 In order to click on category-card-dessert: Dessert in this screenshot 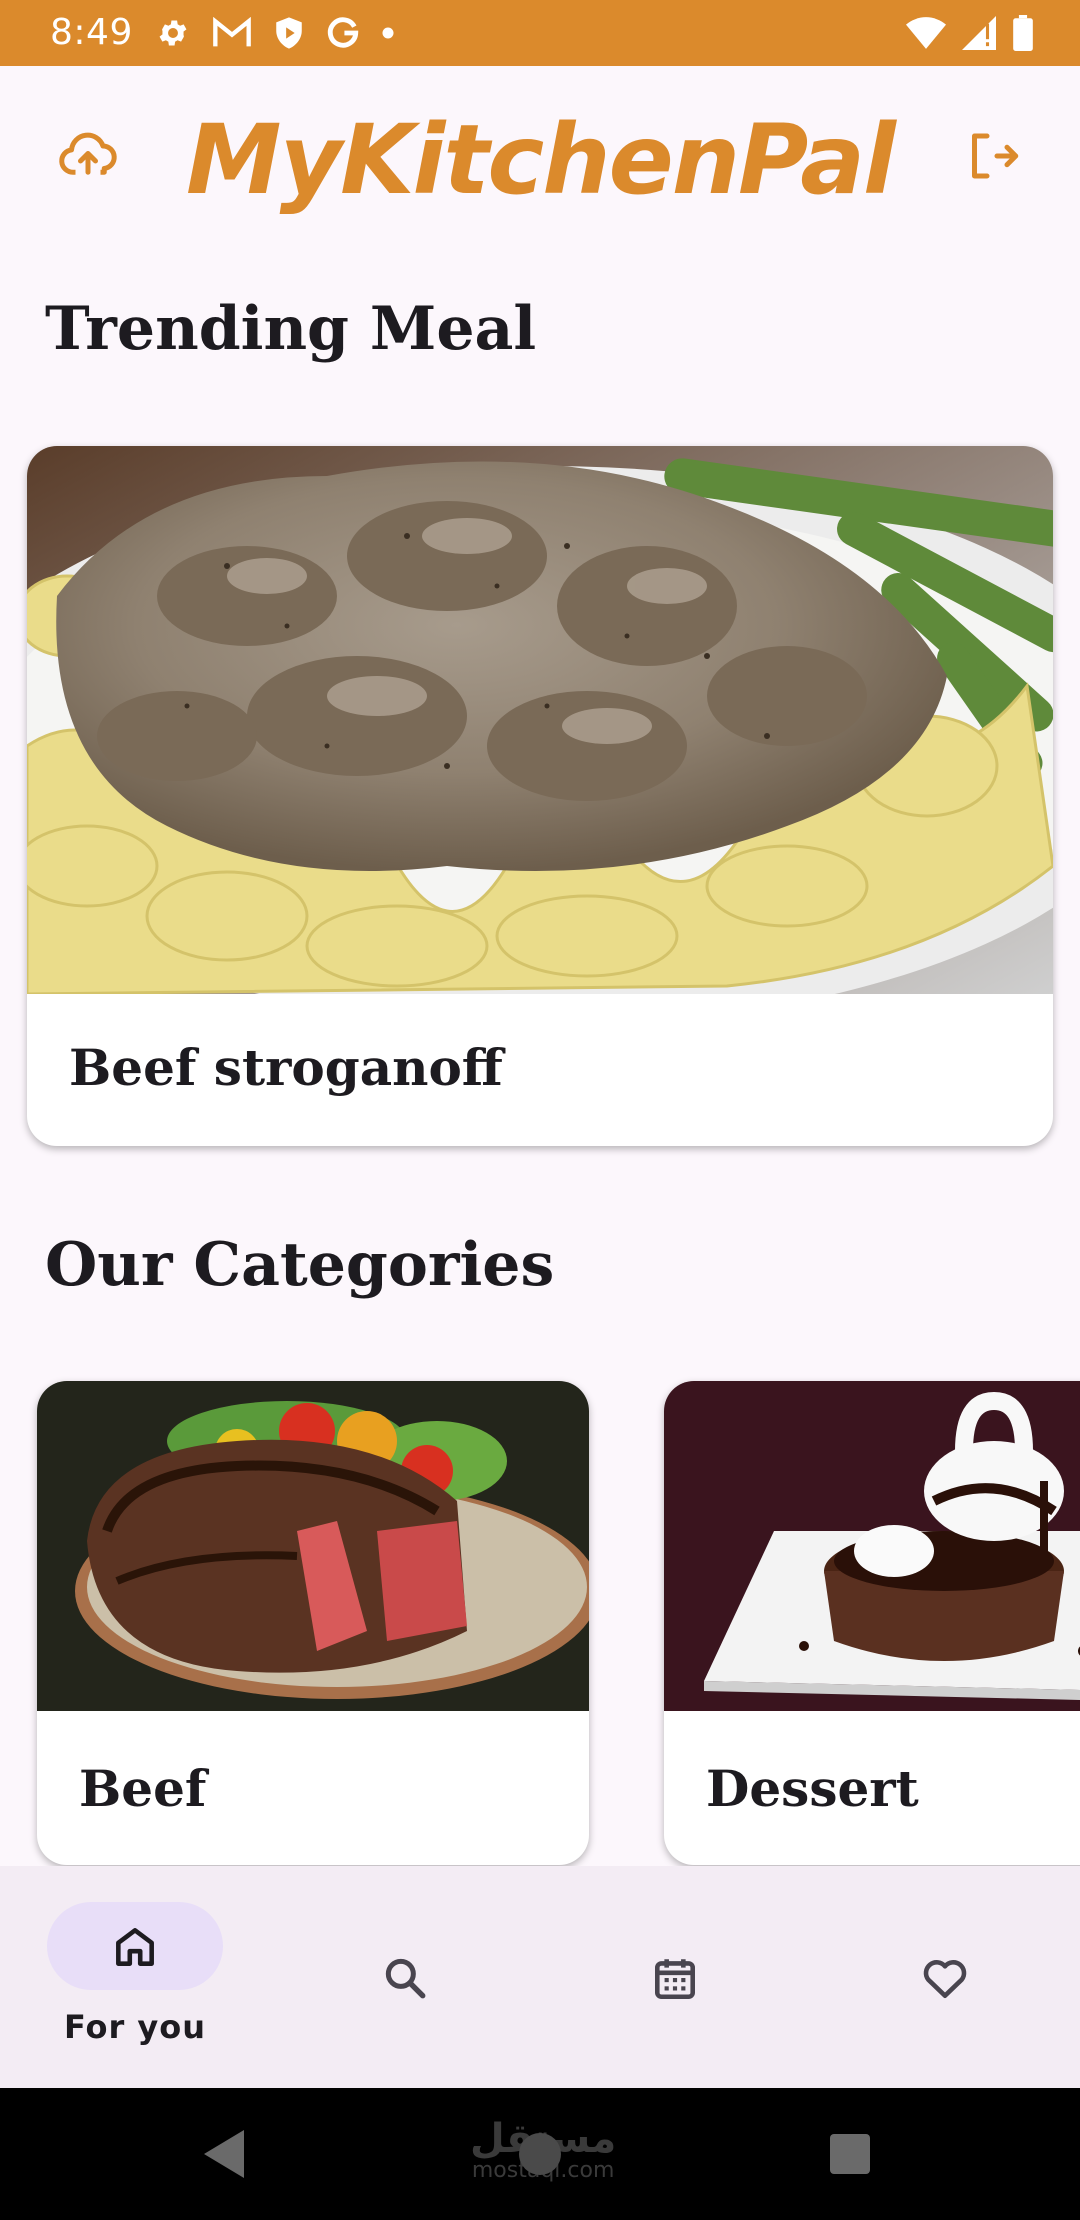, I will do `click(872, 1623)`.